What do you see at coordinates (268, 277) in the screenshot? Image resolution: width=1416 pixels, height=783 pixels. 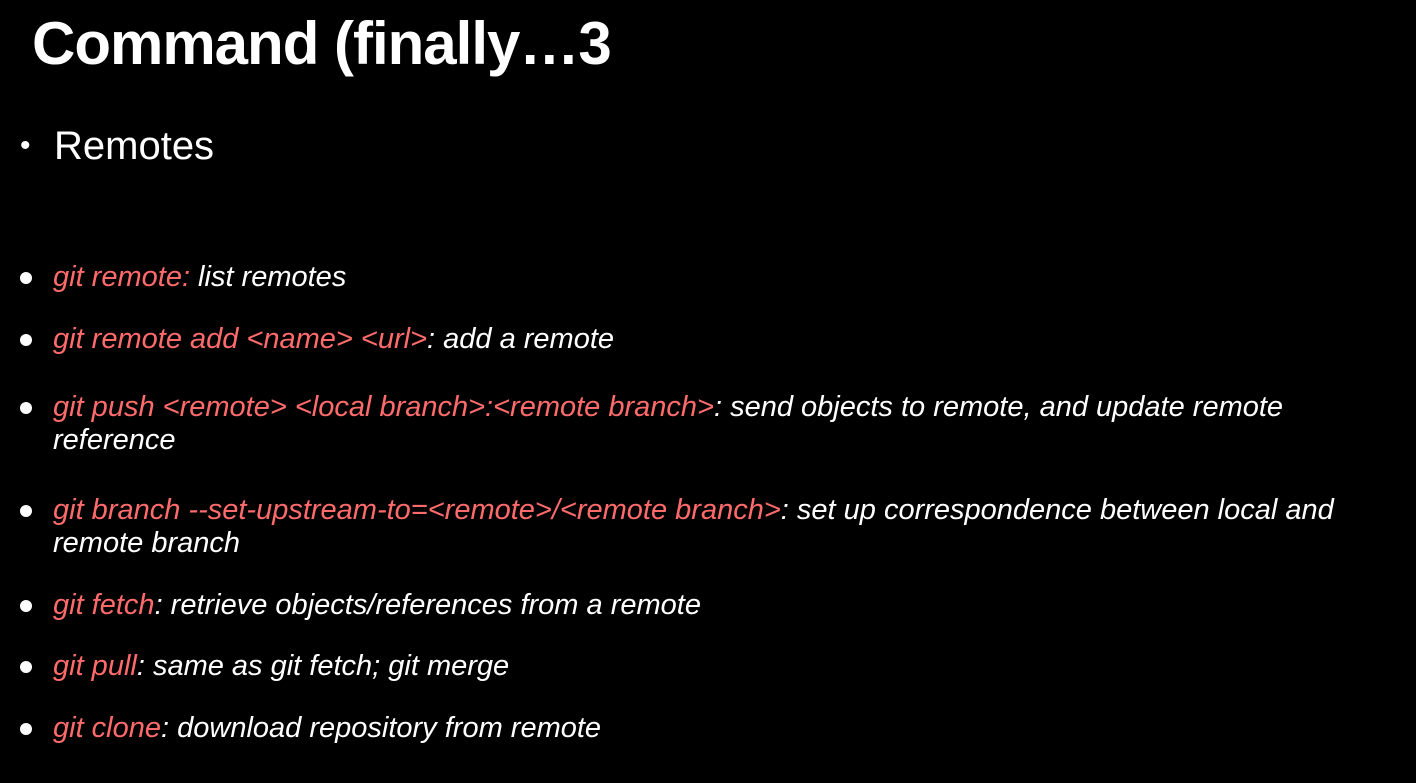 I see `command-description: list remotes` at bounding box center [268, 277].